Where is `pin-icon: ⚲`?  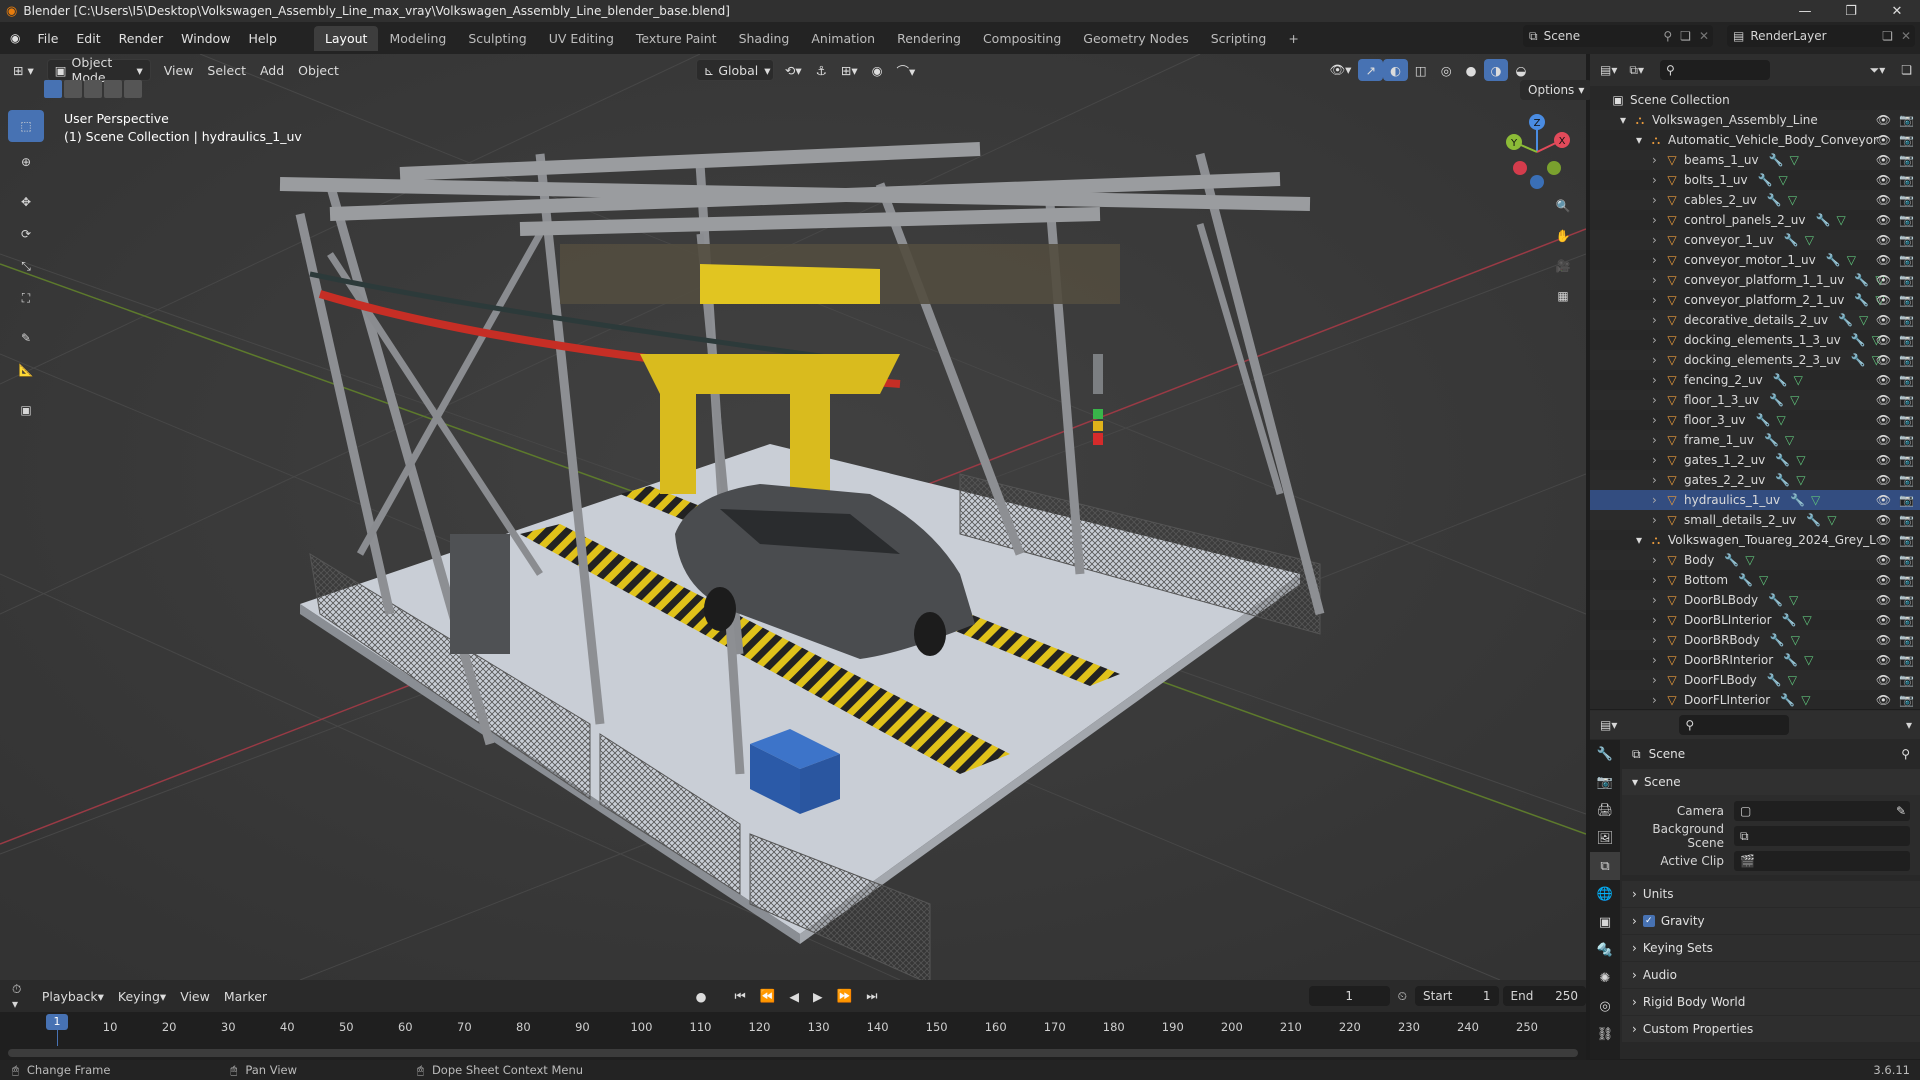
pin-icon: ⚲ is located at coordinates (1667, 36).